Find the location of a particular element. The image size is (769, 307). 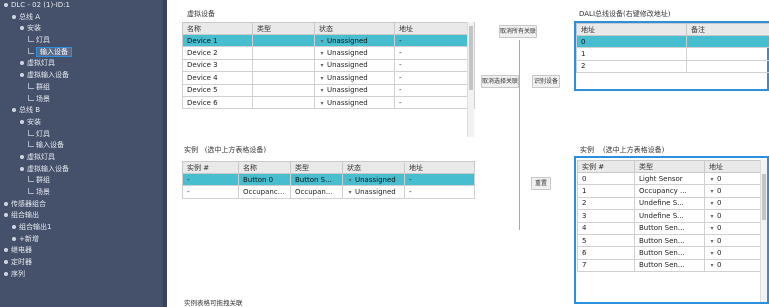

table-row: 7 Button Sen... ▾ 0 is located at coordinates (669, 265).